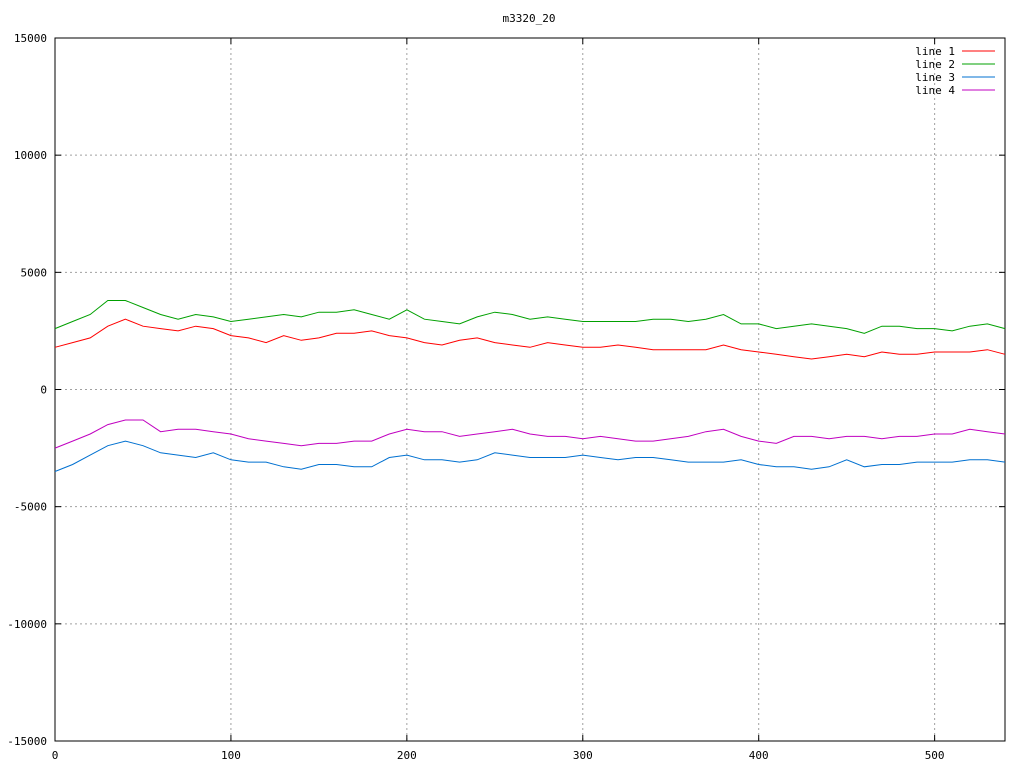 The image size is (1024, 773). Describe the element at coordinates (935, 51) in the screenshot. I see `legend-label-1: line 1` at that location.